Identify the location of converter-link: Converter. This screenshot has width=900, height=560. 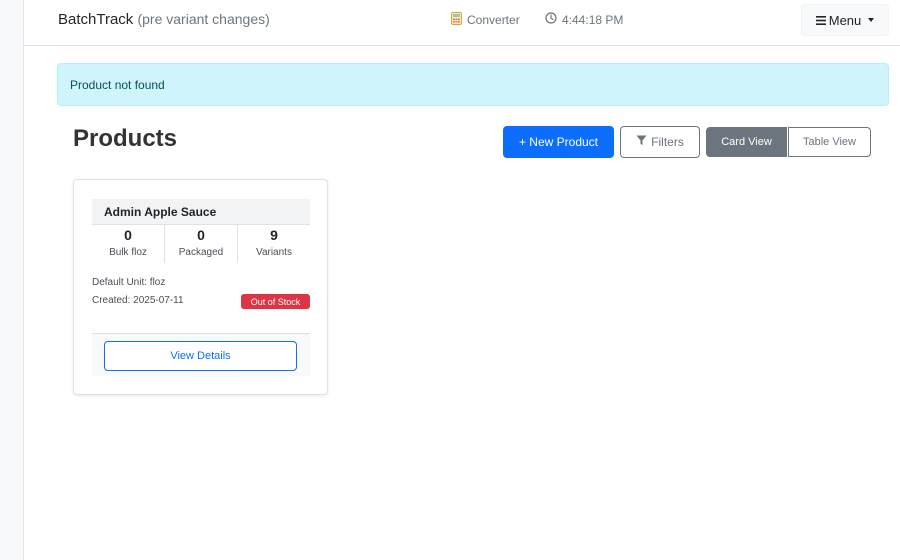
(485, 20).